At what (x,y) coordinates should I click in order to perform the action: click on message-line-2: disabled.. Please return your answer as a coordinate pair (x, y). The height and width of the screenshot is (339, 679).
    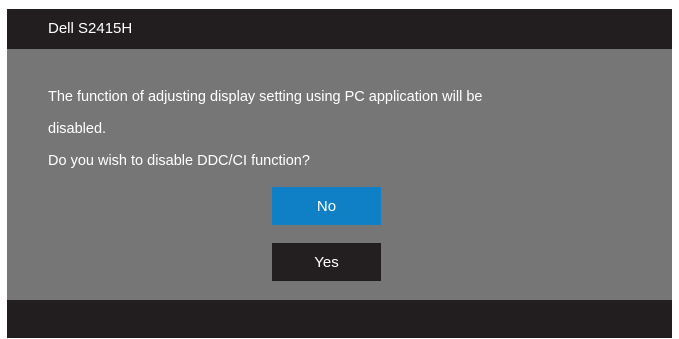
    Looking at the image, I should click on (77, 129).